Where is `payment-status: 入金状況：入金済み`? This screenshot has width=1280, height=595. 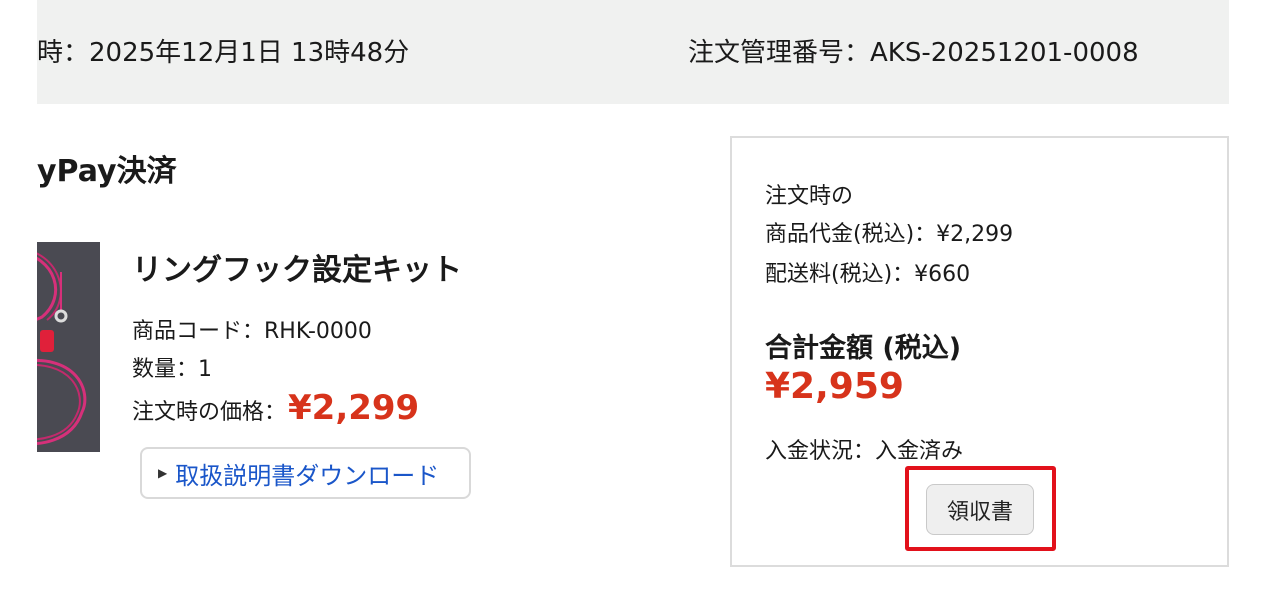 payment-status: 入金状況：入金済み is located at coordinates (864, 451).